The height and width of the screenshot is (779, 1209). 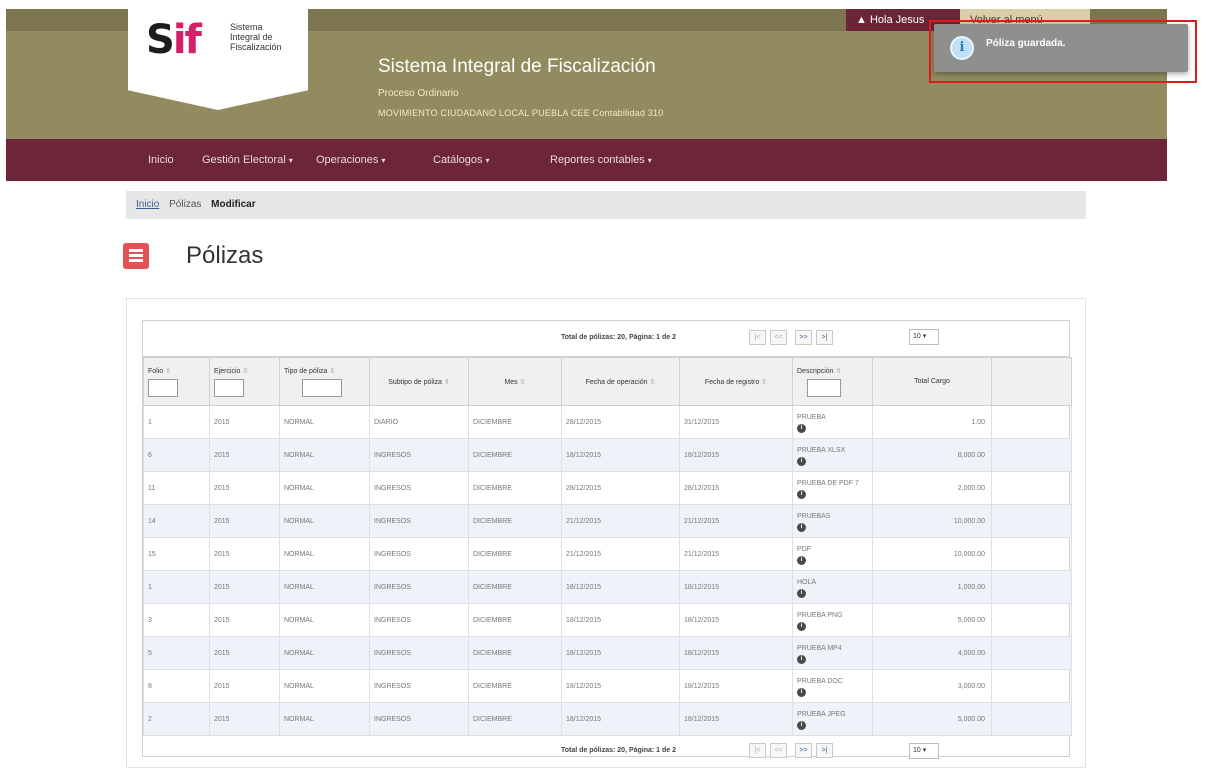 I want to click on nav-item-gestion-electoral: Gestión Electoral ▾, so click(x=247, y=160).